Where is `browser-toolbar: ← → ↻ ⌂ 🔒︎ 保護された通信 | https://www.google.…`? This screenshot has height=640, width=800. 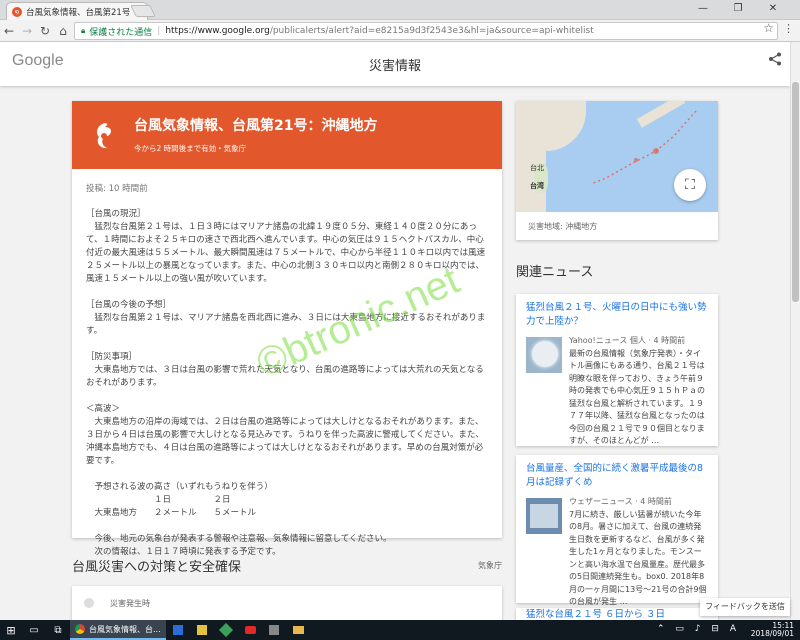
browser-toolbar: ← → ↻ ⌂ 🔒︎ 保護された通信 | https://www.google.… is located at coordinates (400, 31).